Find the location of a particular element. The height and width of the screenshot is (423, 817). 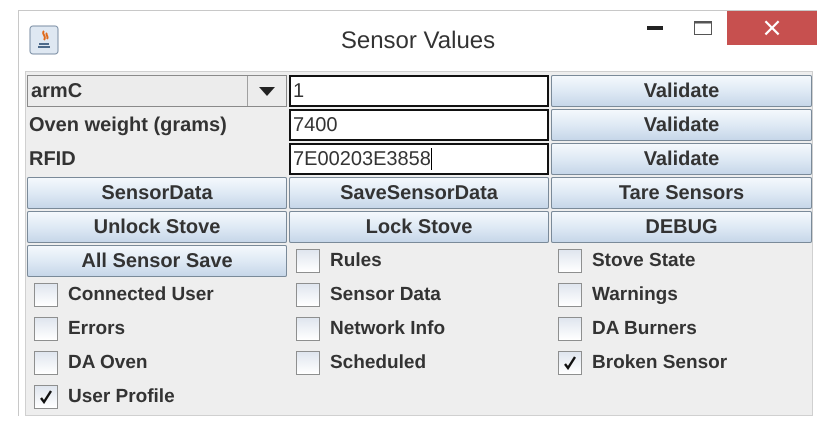

input-field: 7400 is located at coordinates (419, 125).